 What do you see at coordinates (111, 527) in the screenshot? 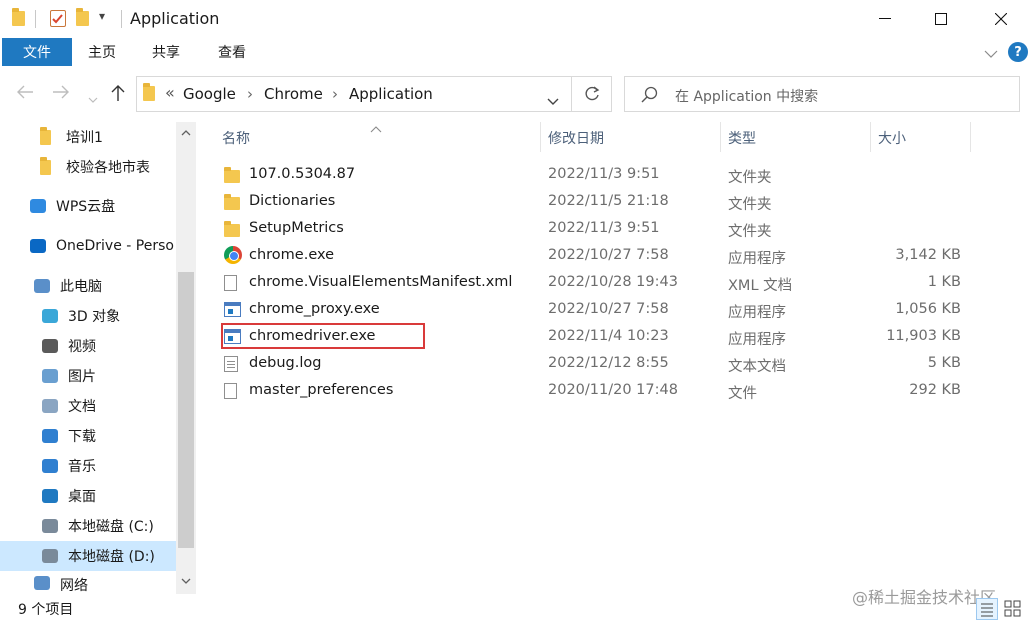
I see `sidebar-item-label: 本地磁盘 (C:)` at bounding box center [111, 527].